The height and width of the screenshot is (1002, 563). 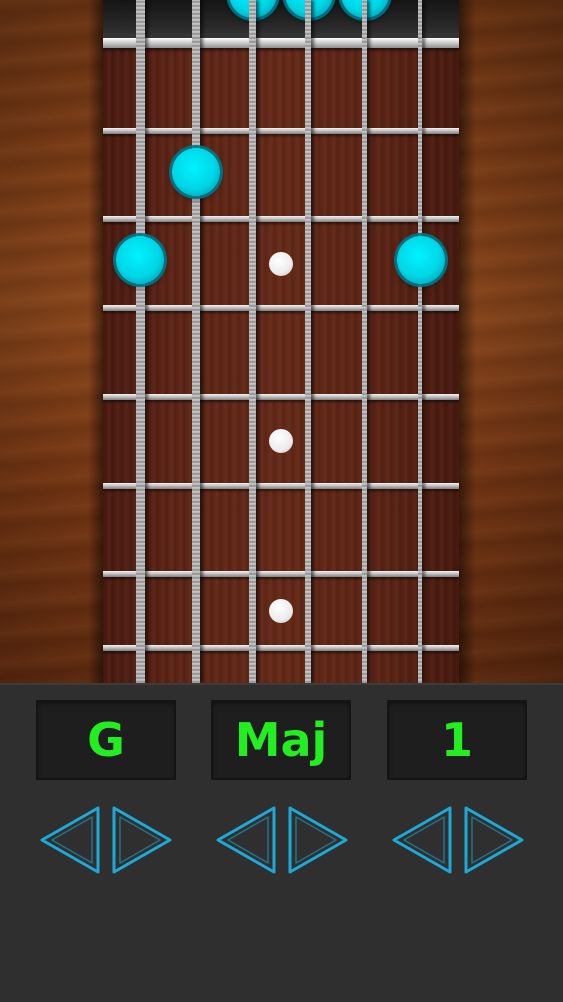 I want to click on headstock, so click(x=281, y=20).